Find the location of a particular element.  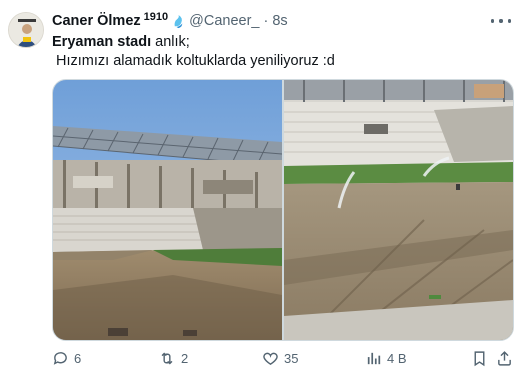

tweet-actions: 6 2 35 4 B is located at coordinates (283, 357).